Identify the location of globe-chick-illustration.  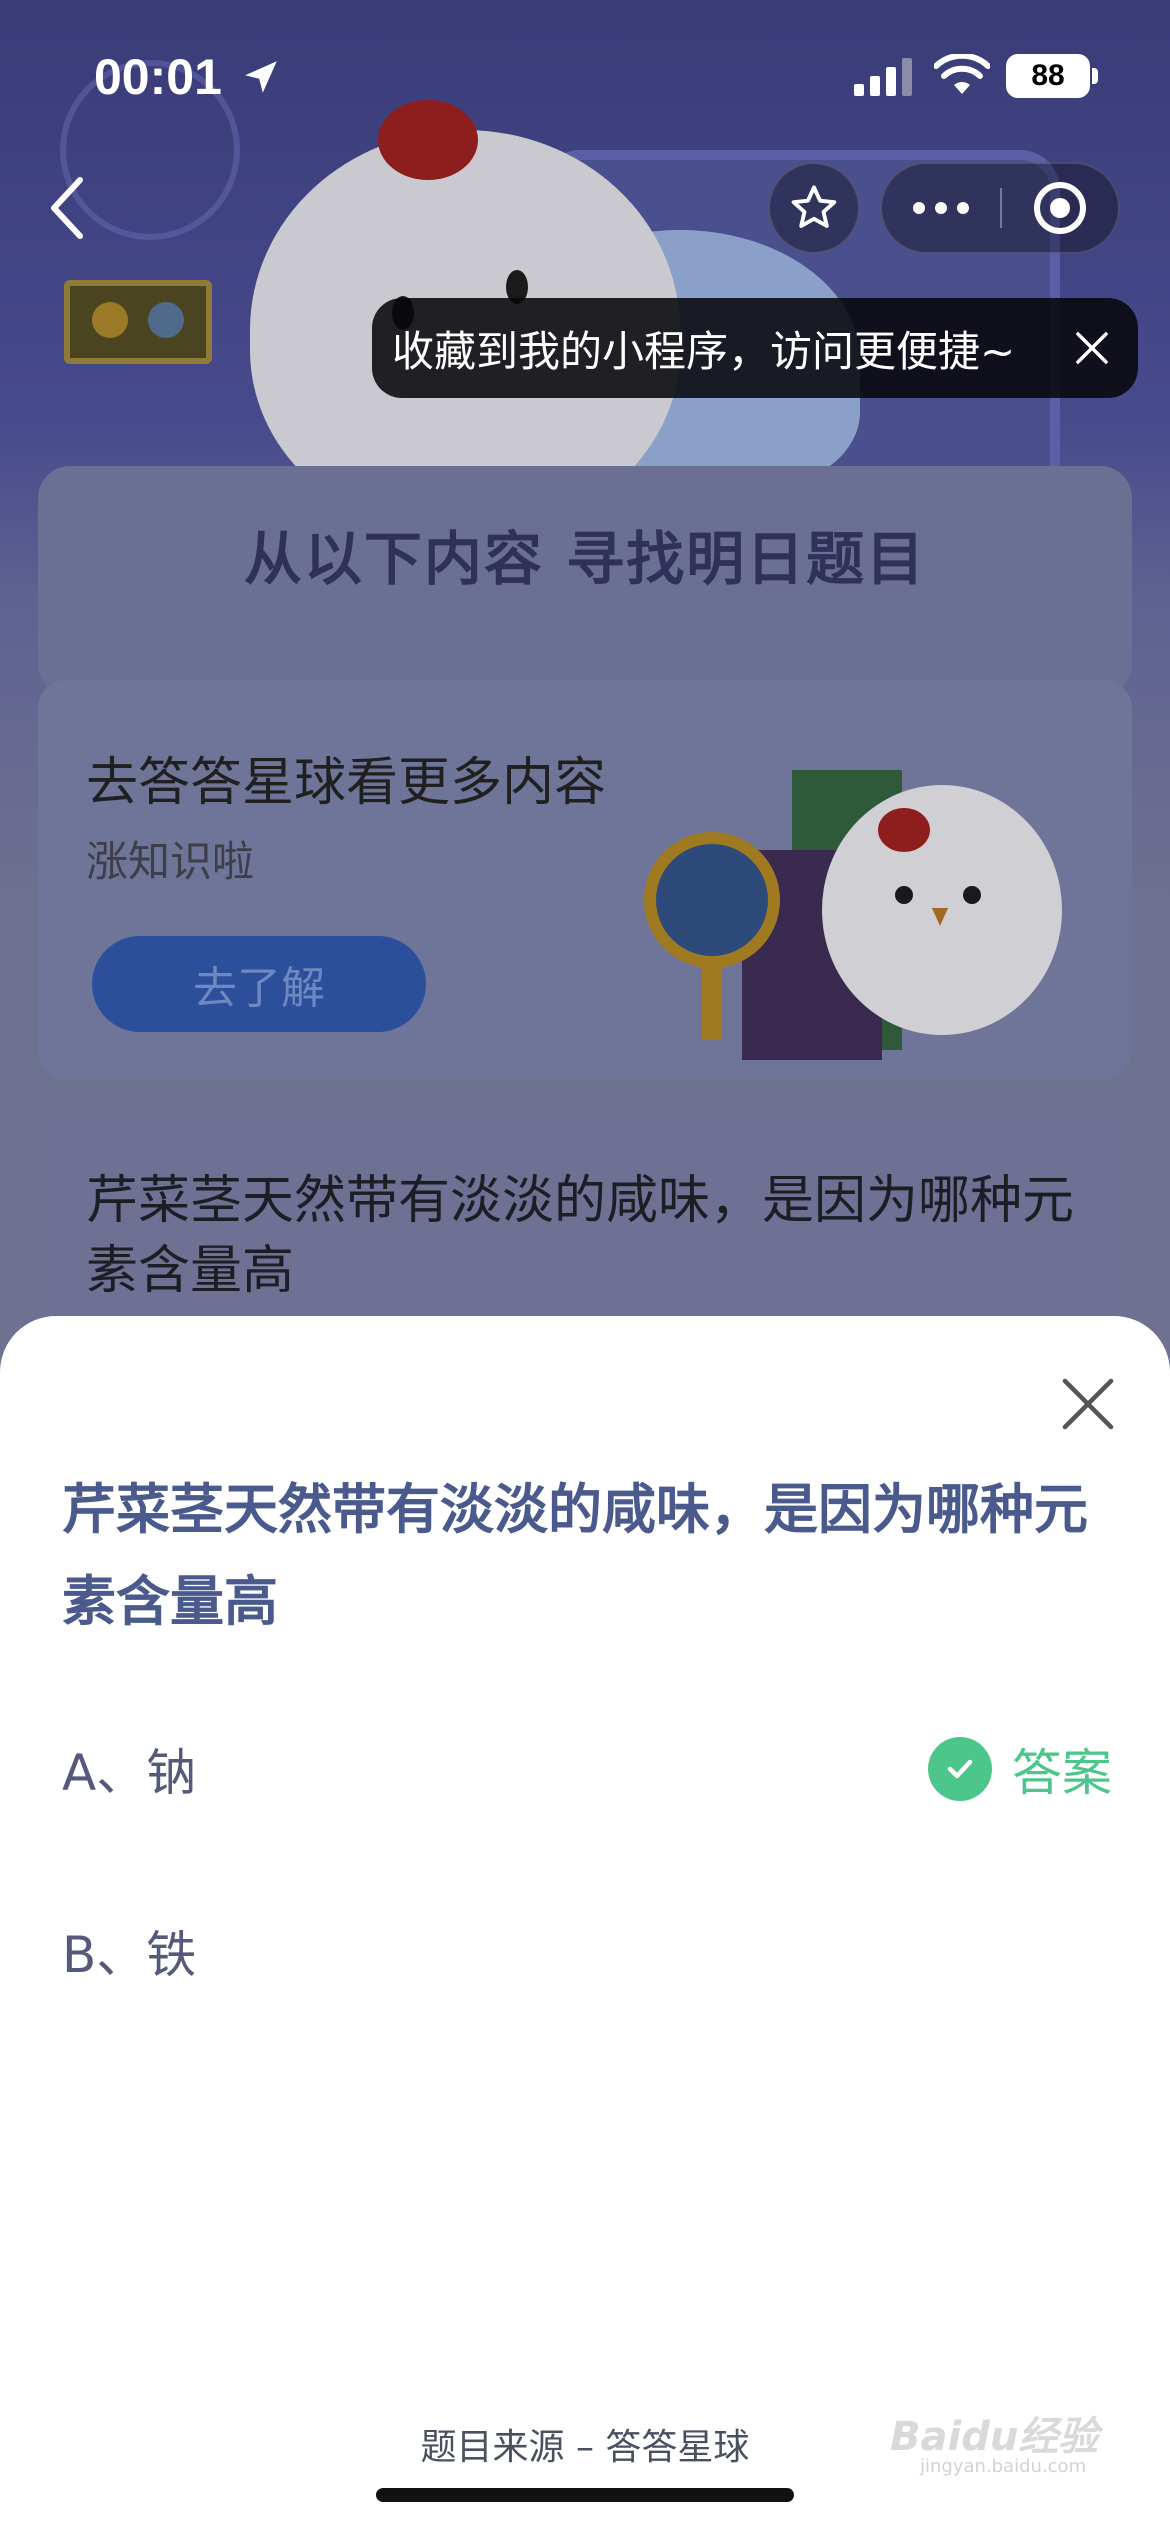
(853, 915).